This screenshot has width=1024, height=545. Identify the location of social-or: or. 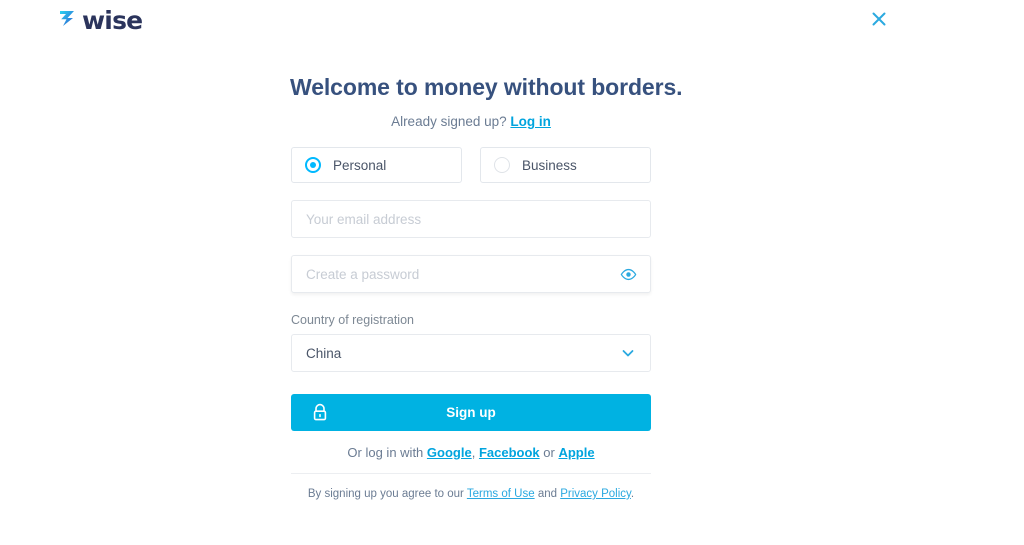
(549, 452).